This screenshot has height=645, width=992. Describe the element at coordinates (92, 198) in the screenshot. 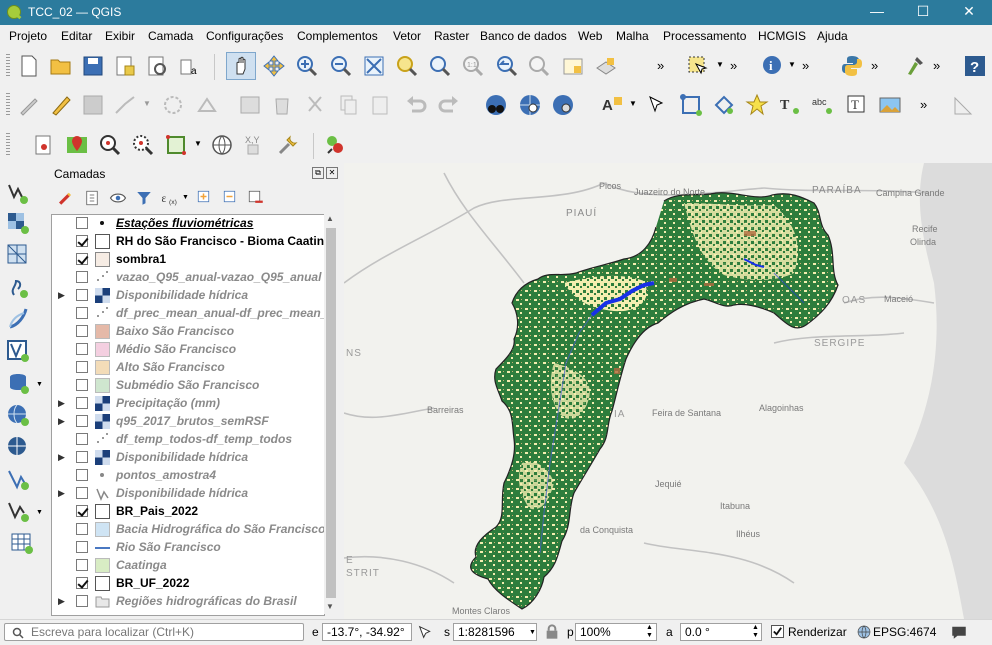

I see `add-group-icon` at that location.